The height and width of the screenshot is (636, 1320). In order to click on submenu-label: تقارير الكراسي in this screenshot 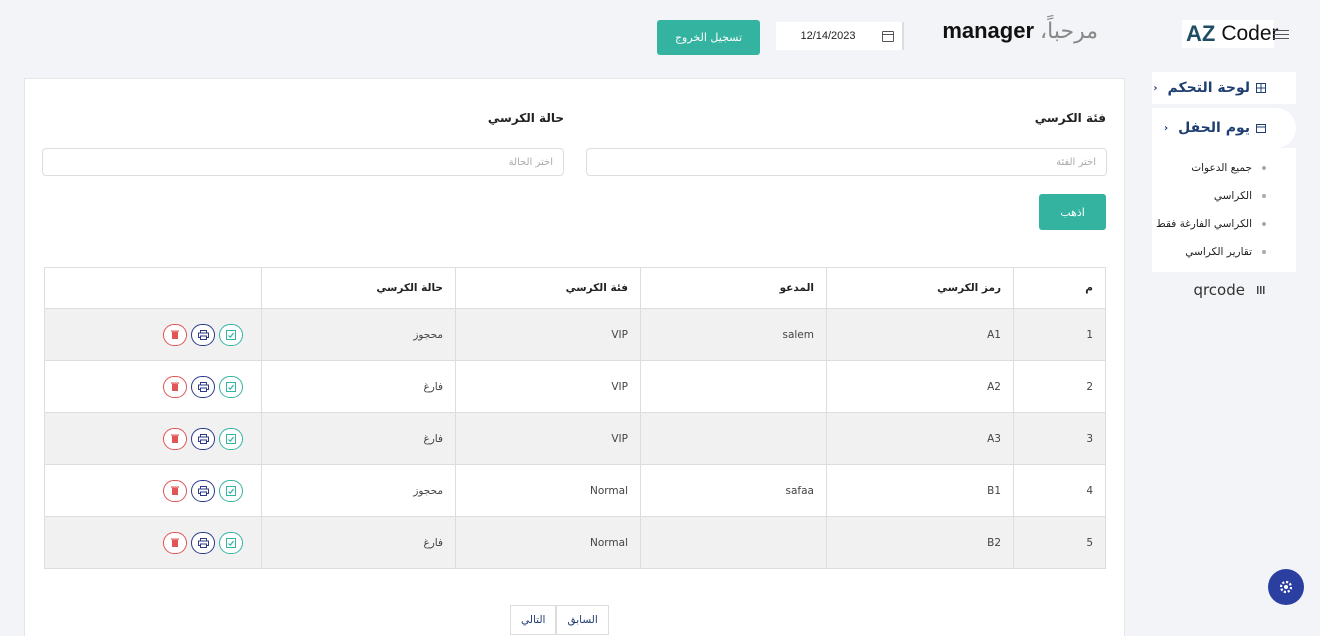, I will do `click(1218, 252)`.